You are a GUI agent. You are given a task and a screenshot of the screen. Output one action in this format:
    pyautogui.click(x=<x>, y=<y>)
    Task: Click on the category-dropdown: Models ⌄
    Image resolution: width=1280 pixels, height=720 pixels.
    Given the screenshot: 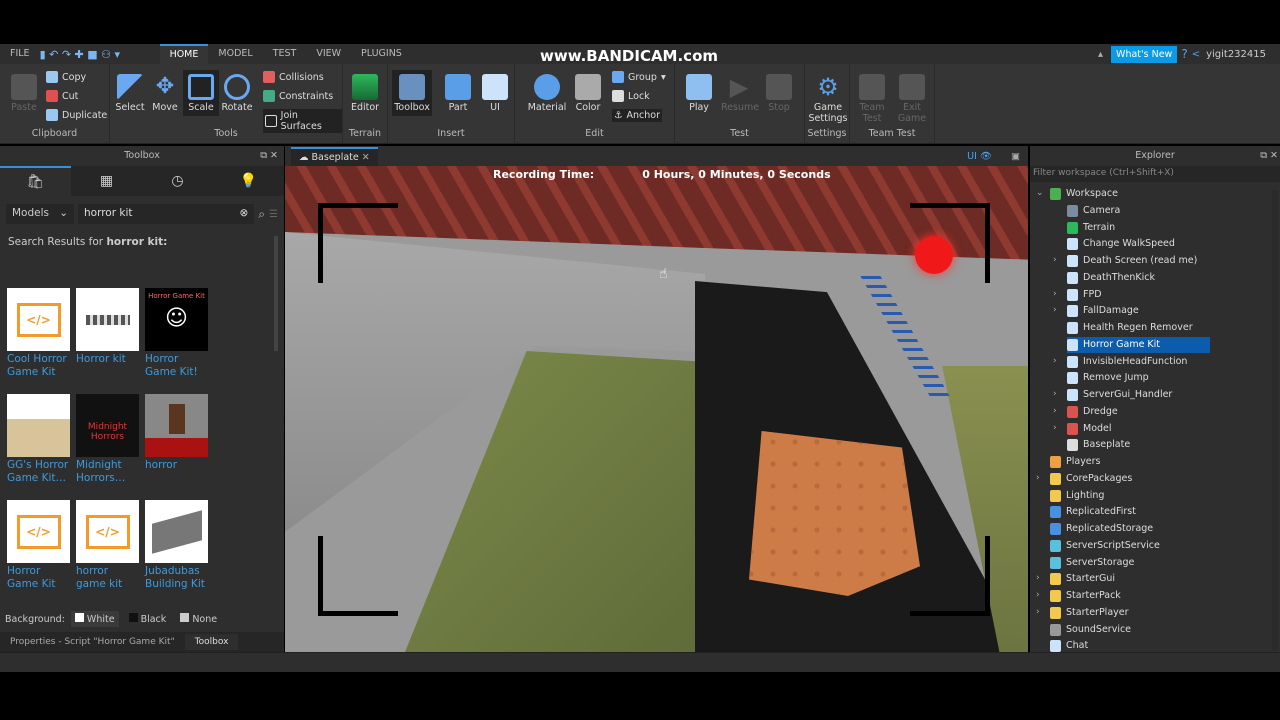 What is the action you would take?
    pyautogui.click(x=40, y=214)
    